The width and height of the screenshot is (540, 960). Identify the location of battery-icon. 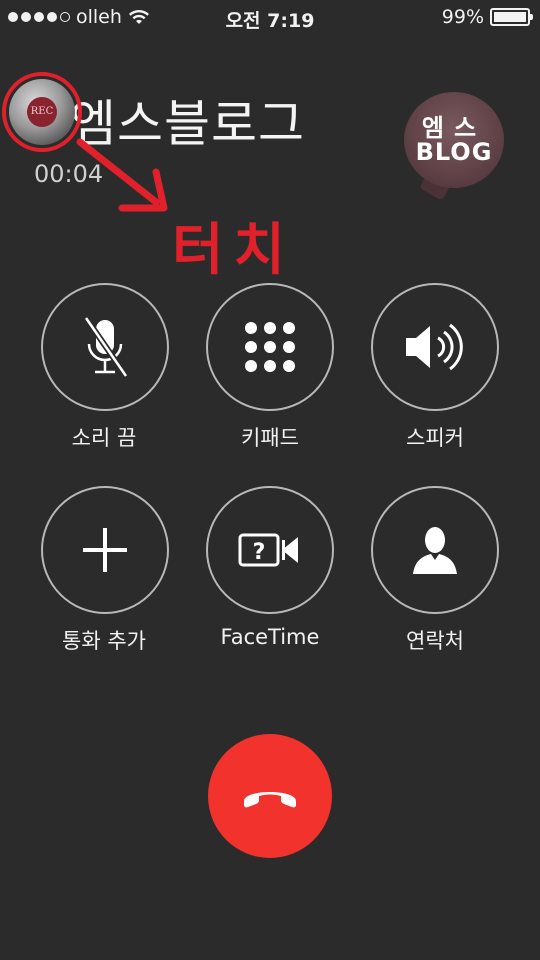
(511, 17).